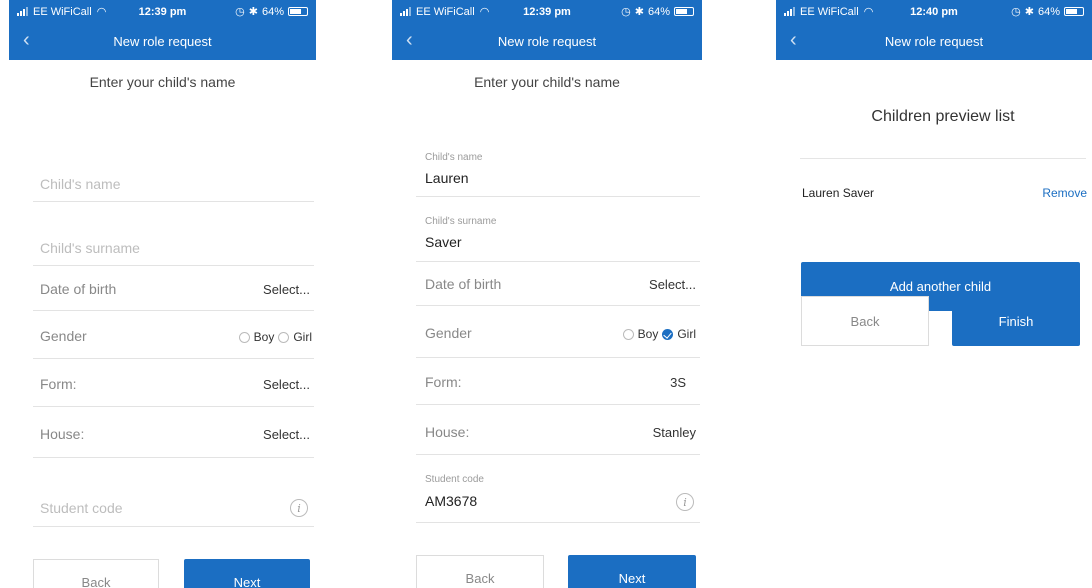  What do you see at coordinates (558, 236) in the screenshot?
I see `child-surname-field: Child's surname Saver` at bounding box center [558, 236].